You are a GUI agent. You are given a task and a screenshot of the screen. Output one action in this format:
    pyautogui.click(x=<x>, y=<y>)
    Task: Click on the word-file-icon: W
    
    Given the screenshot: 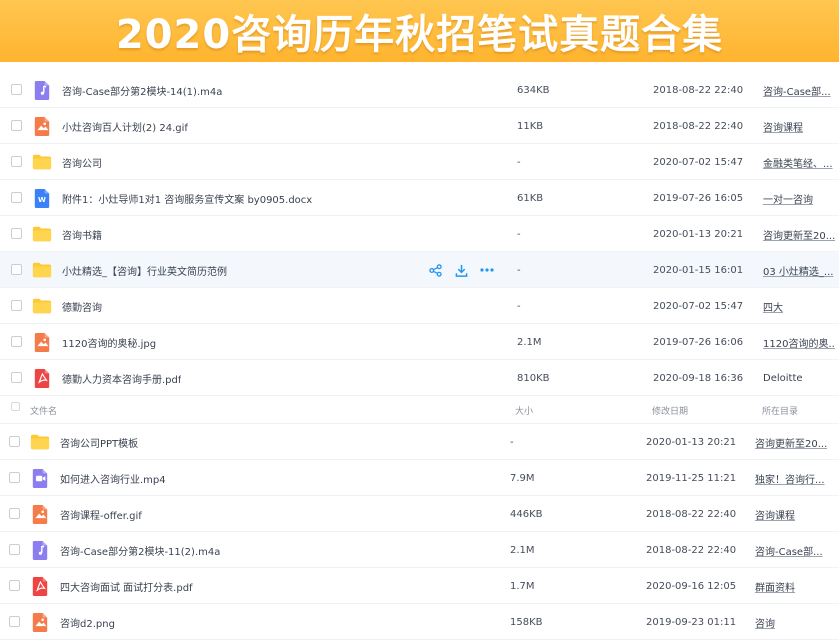 What is the action you would take?
    pyautogui.click(x=42, y=198)
    